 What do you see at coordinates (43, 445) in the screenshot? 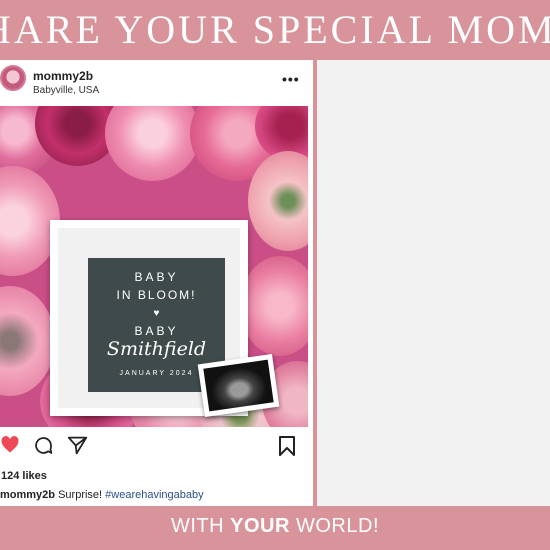
I see `comment-icon` at bounding box center [43, 445].